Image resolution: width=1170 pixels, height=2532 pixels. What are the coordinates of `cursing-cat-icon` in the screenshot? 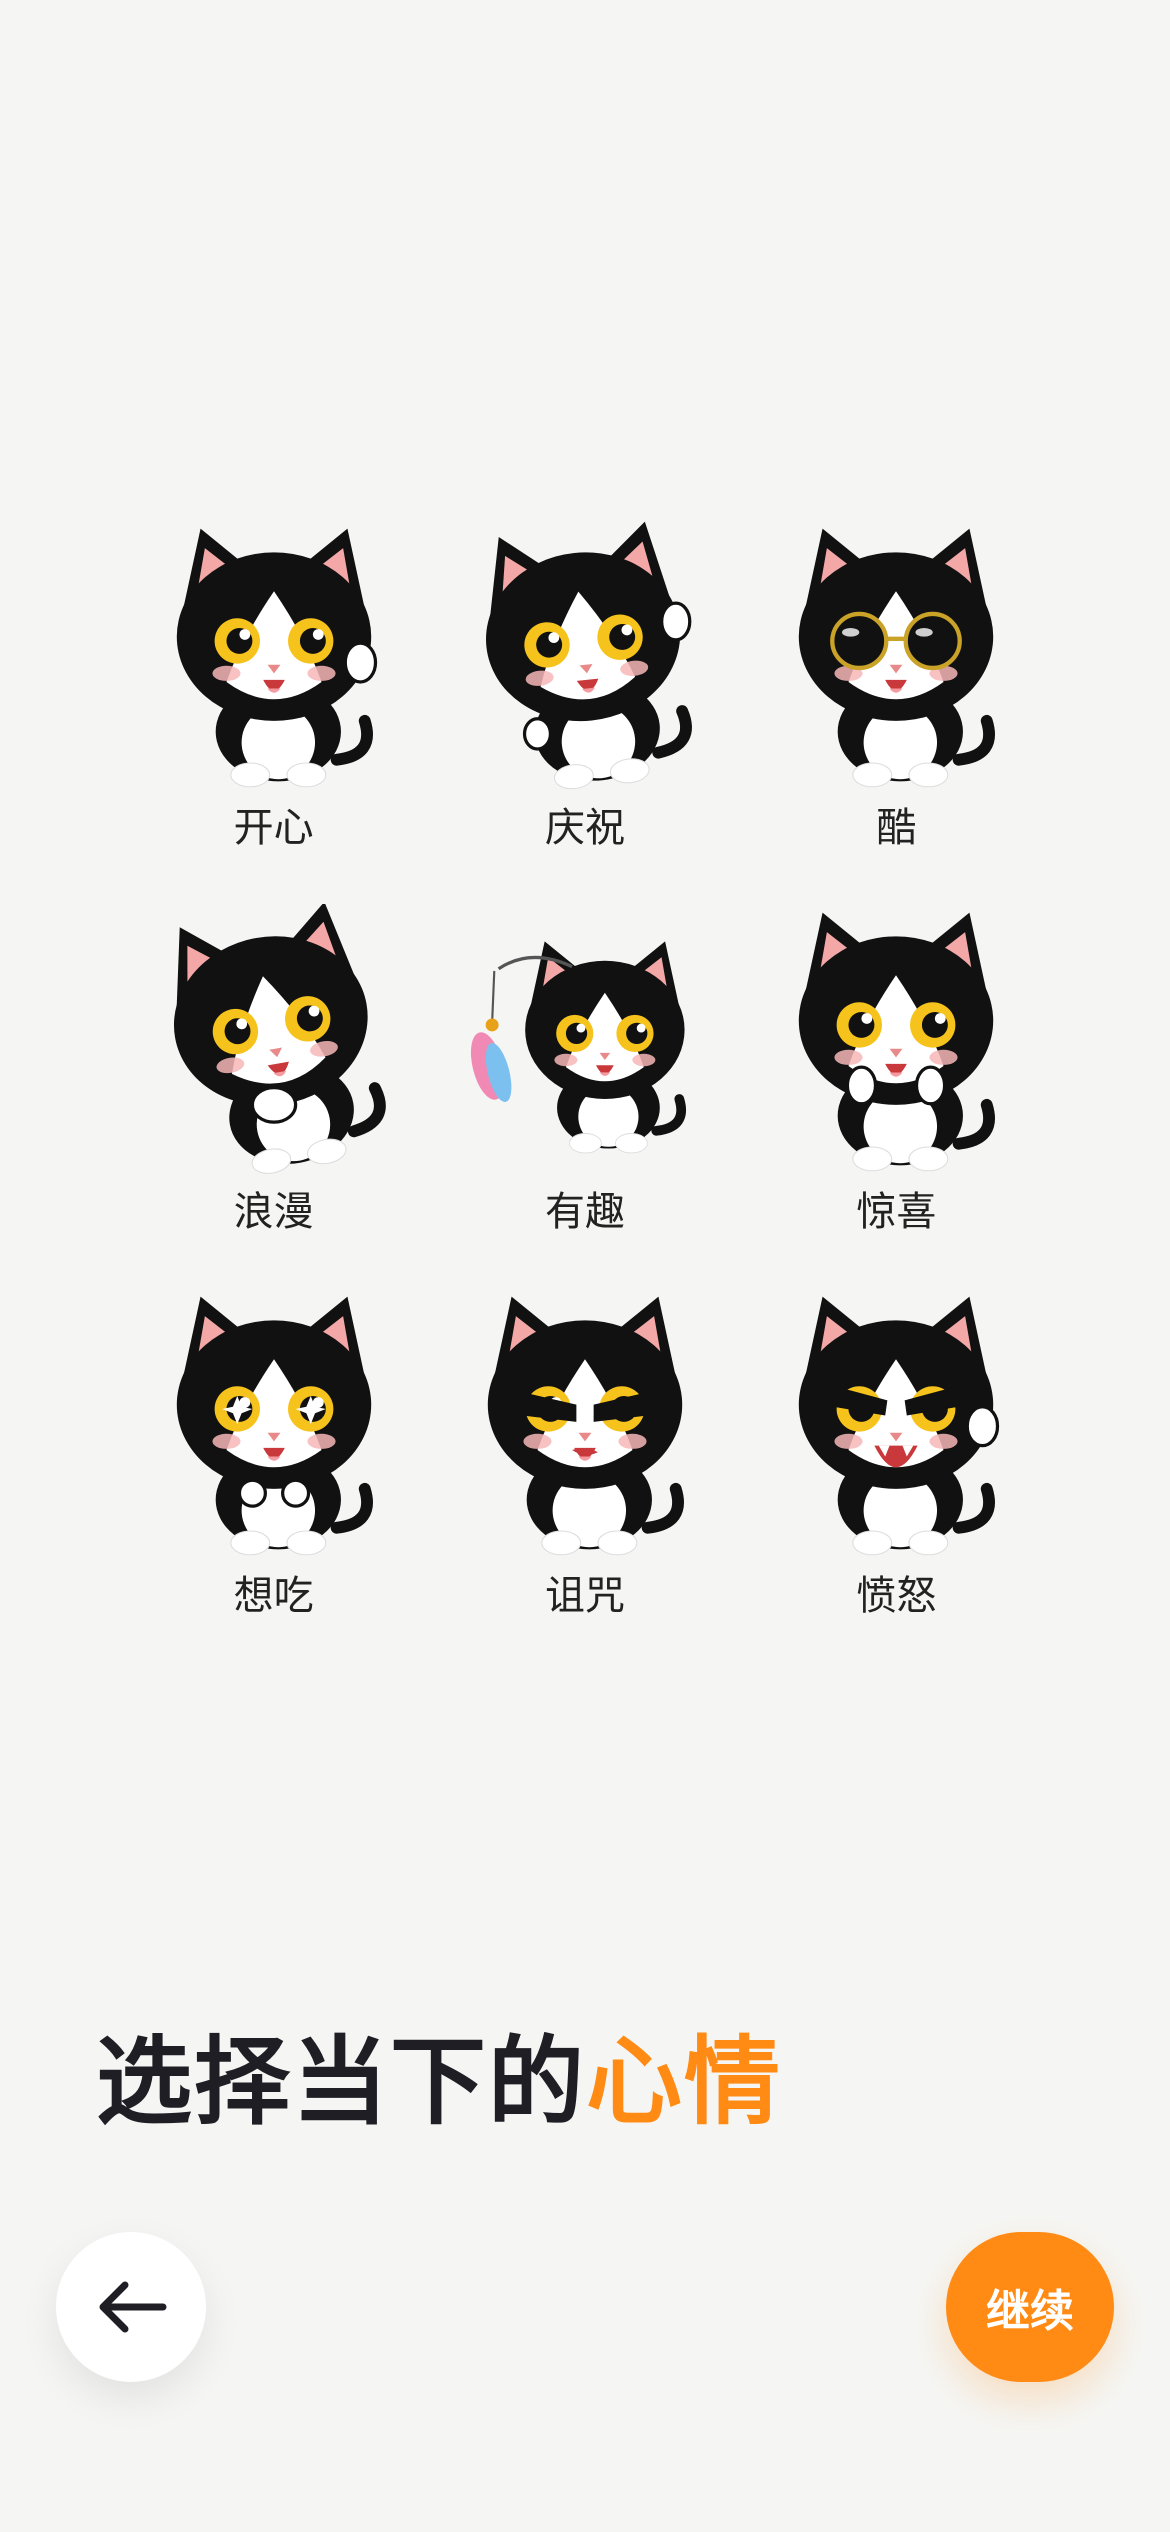 It's located at (585, 1423).